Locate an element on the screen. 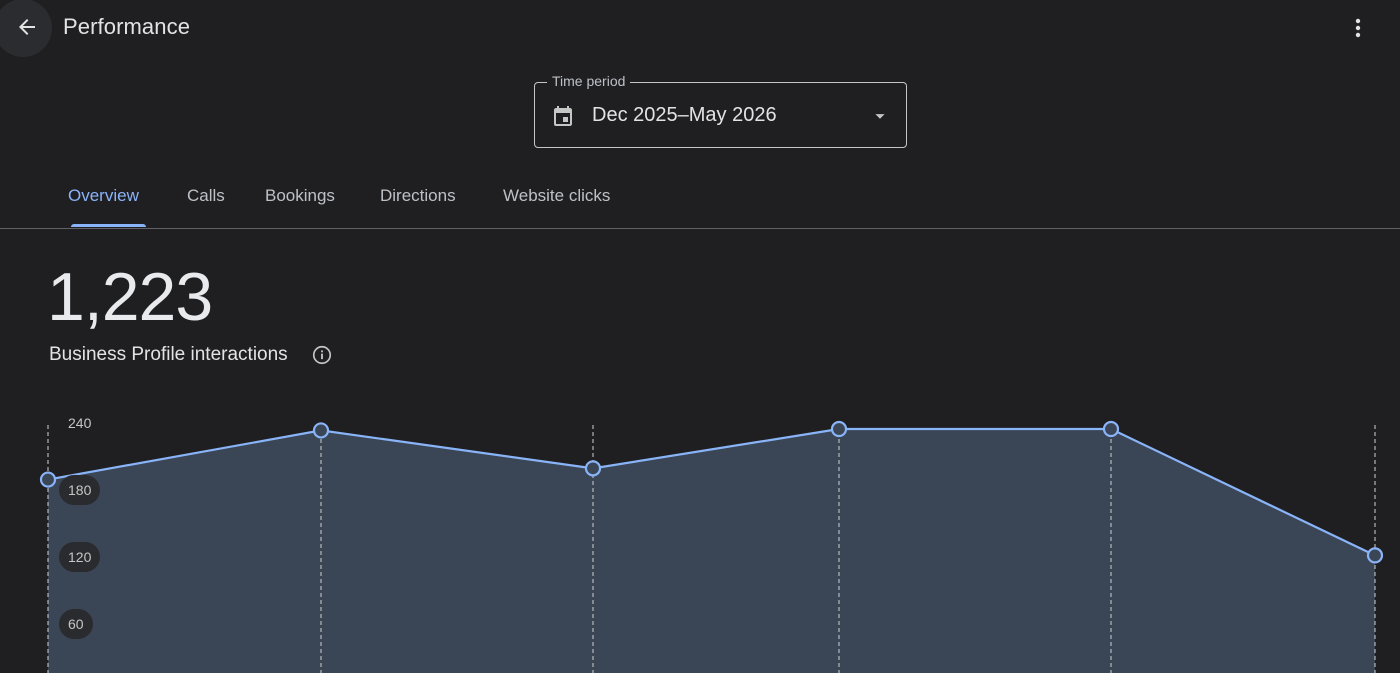 This screenshot has width=1400, height=673. page-title: Performance is located at coordinates (127, 26).